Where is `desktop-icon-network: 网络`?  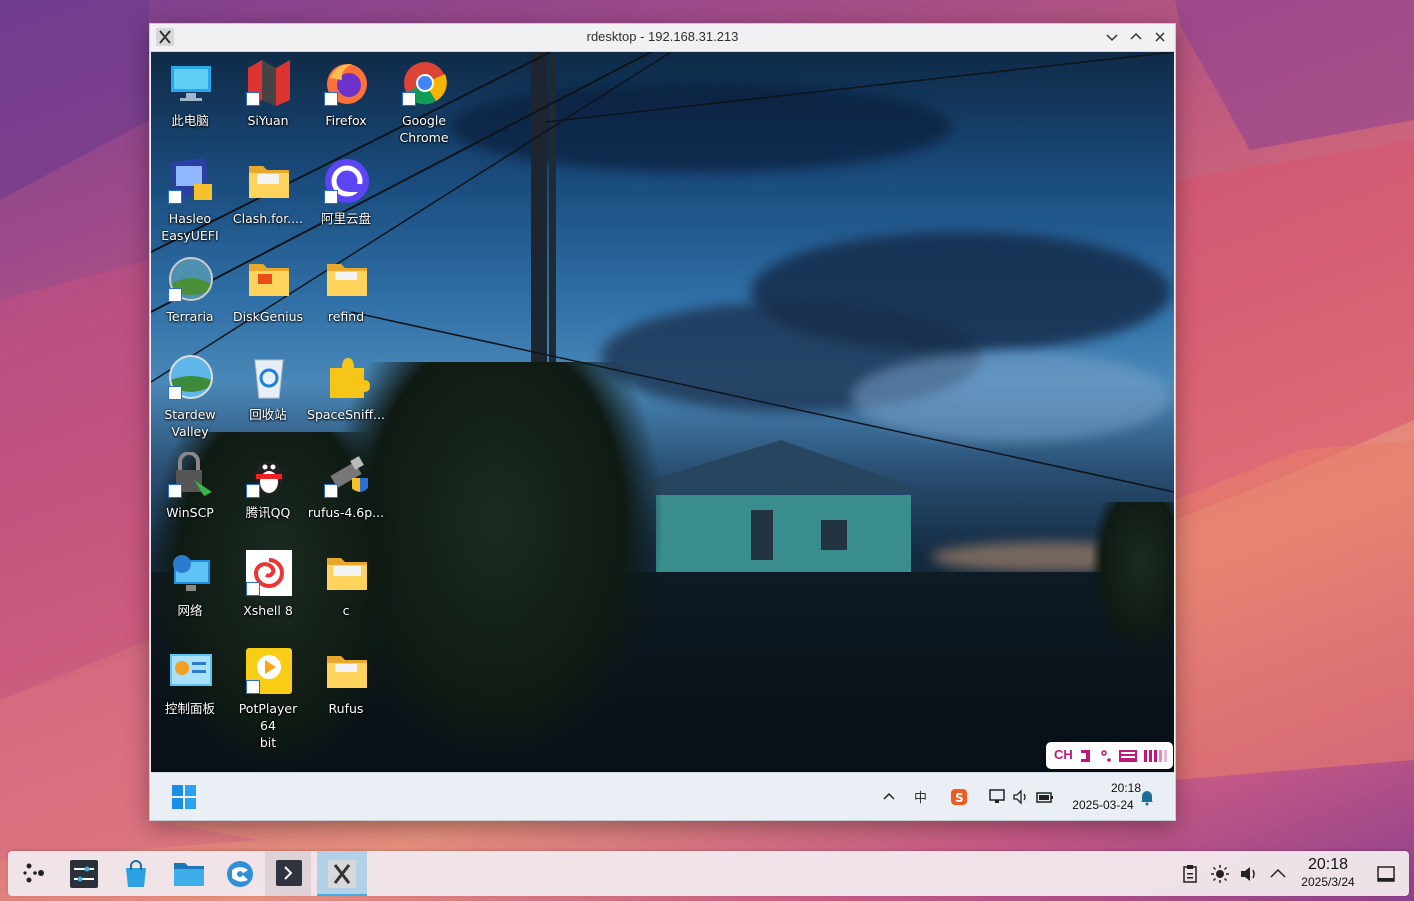 desktop-icon-network: 网络 is located at coordinates (190, 592).